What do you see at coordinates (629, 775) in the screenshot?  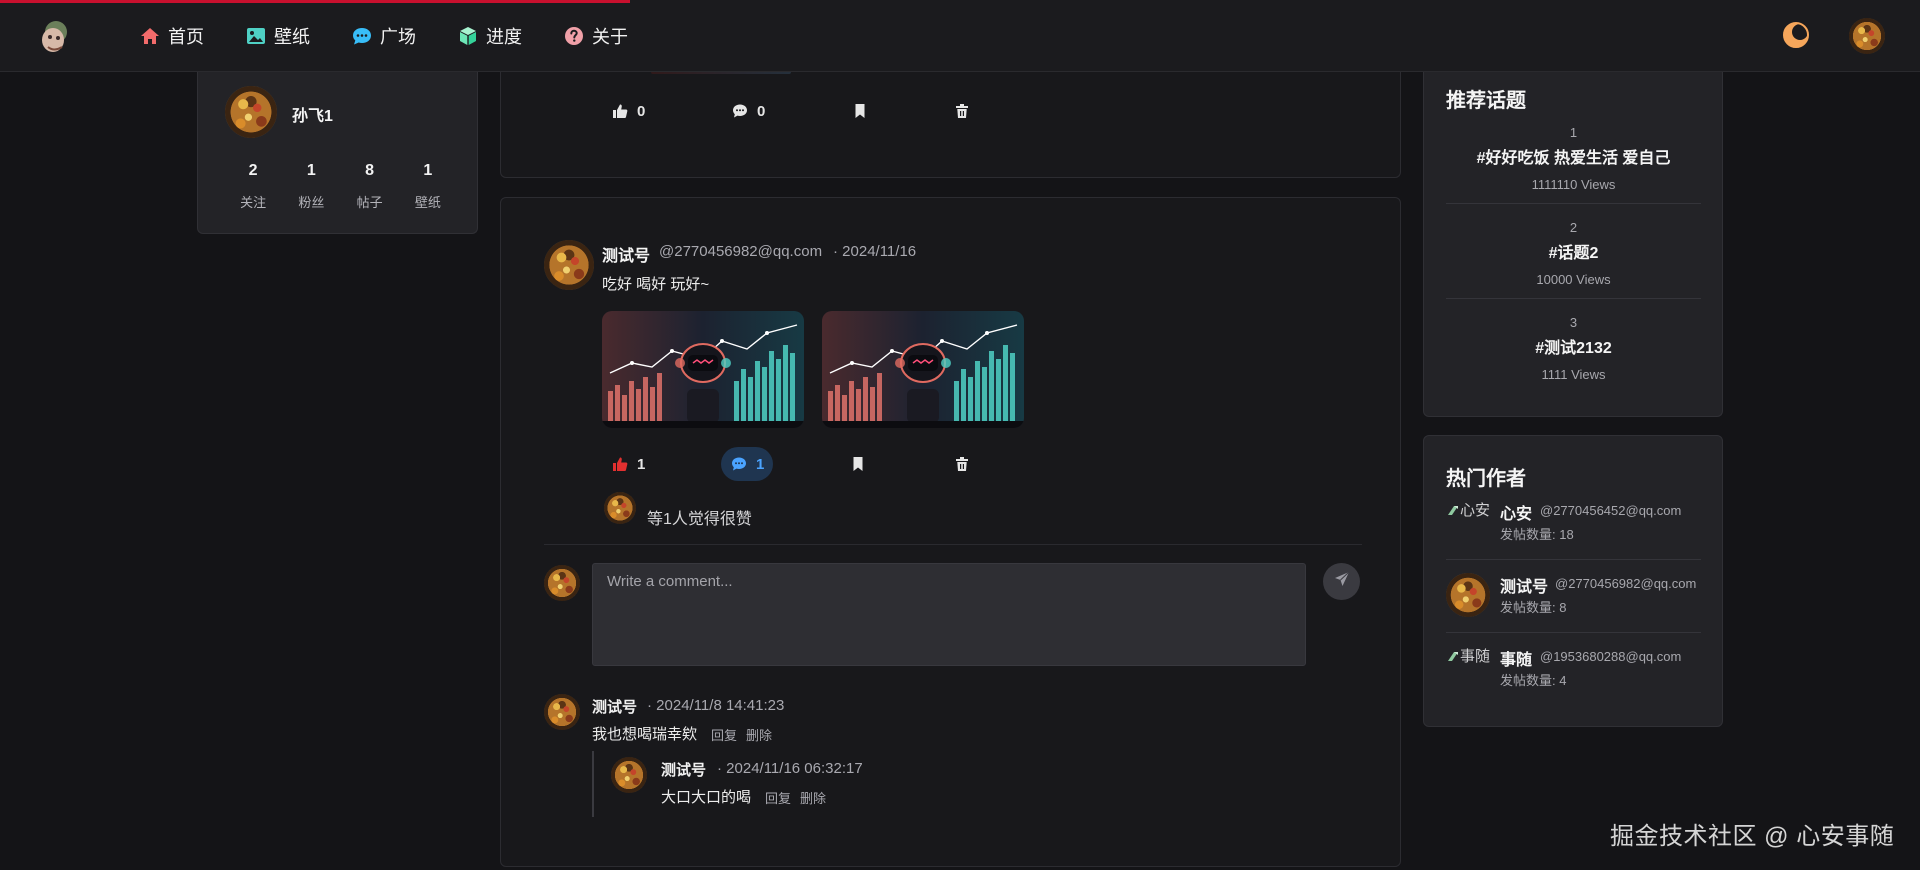 I see `reply-author-avatar` at bounding box center [629, 775].